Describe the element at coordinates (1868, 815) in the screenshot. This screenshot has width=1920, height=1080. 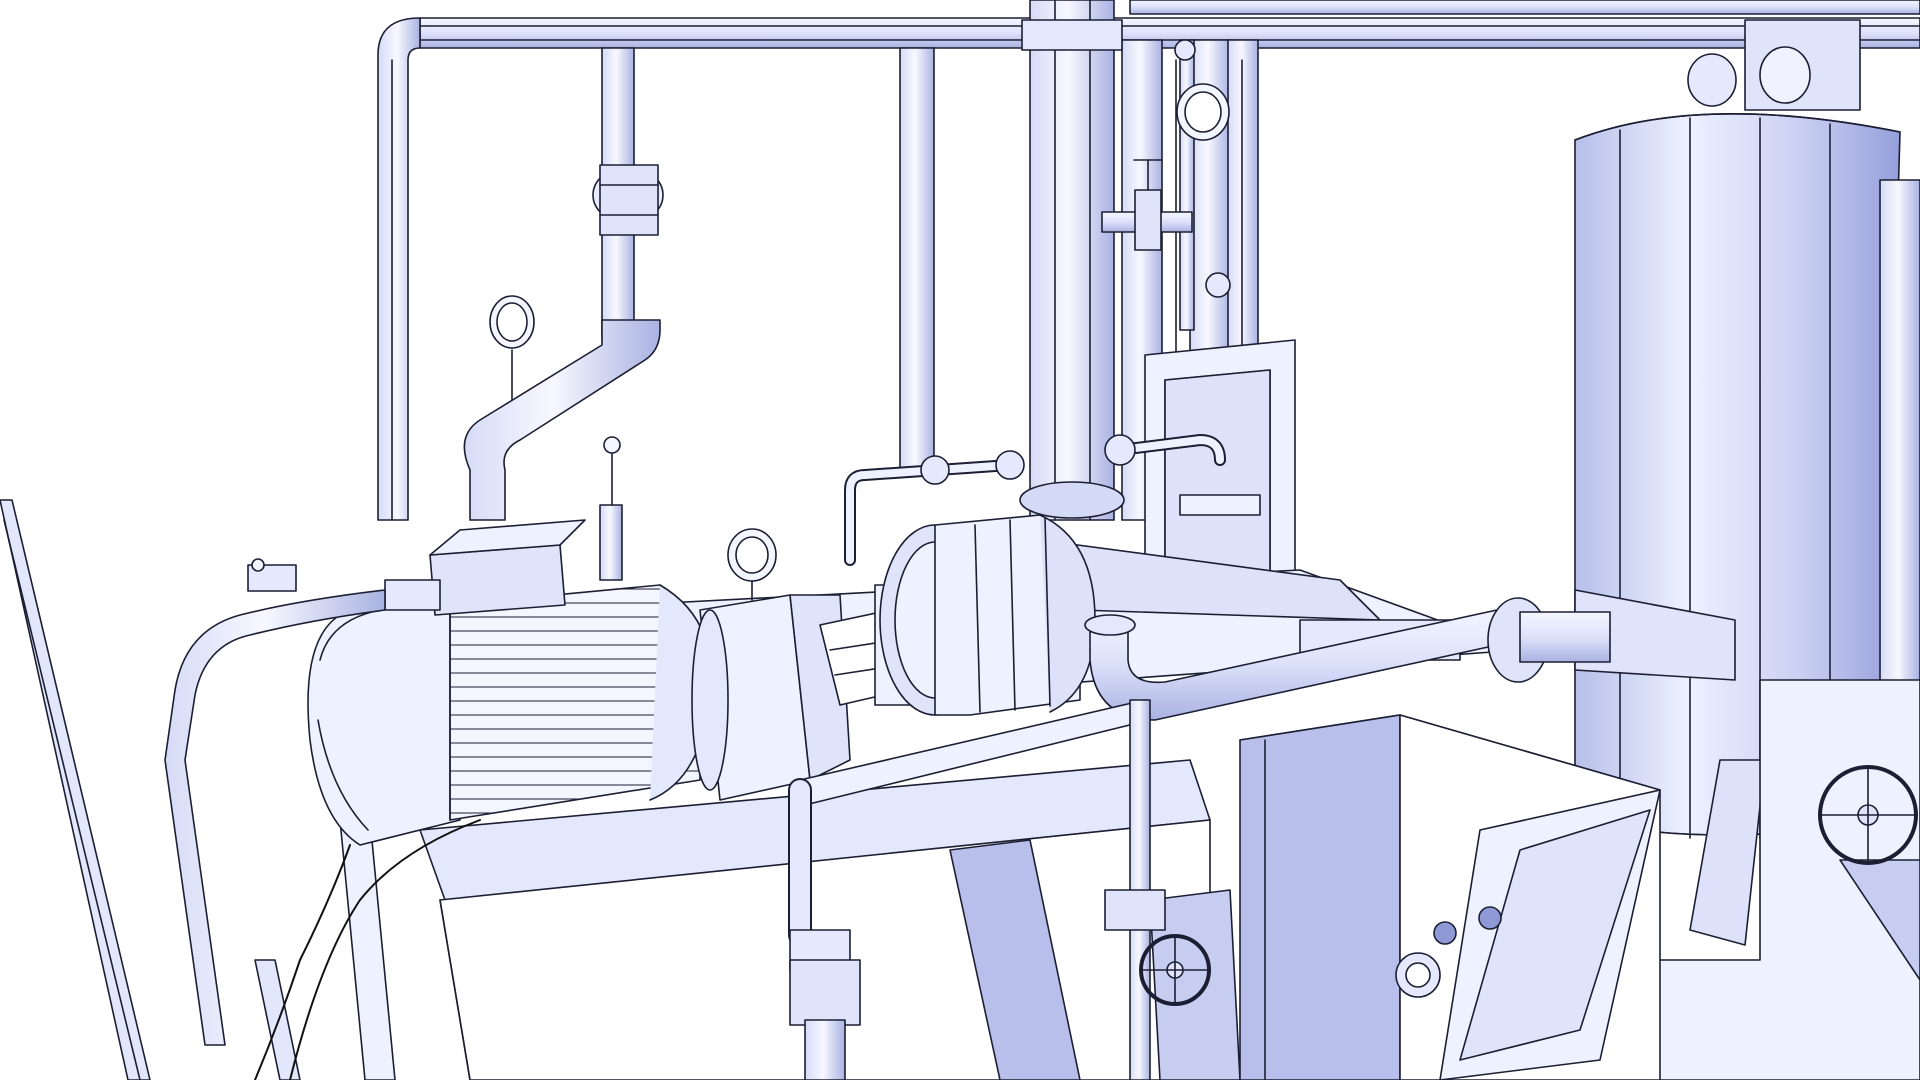
I see `handwheel-icon` at that location.